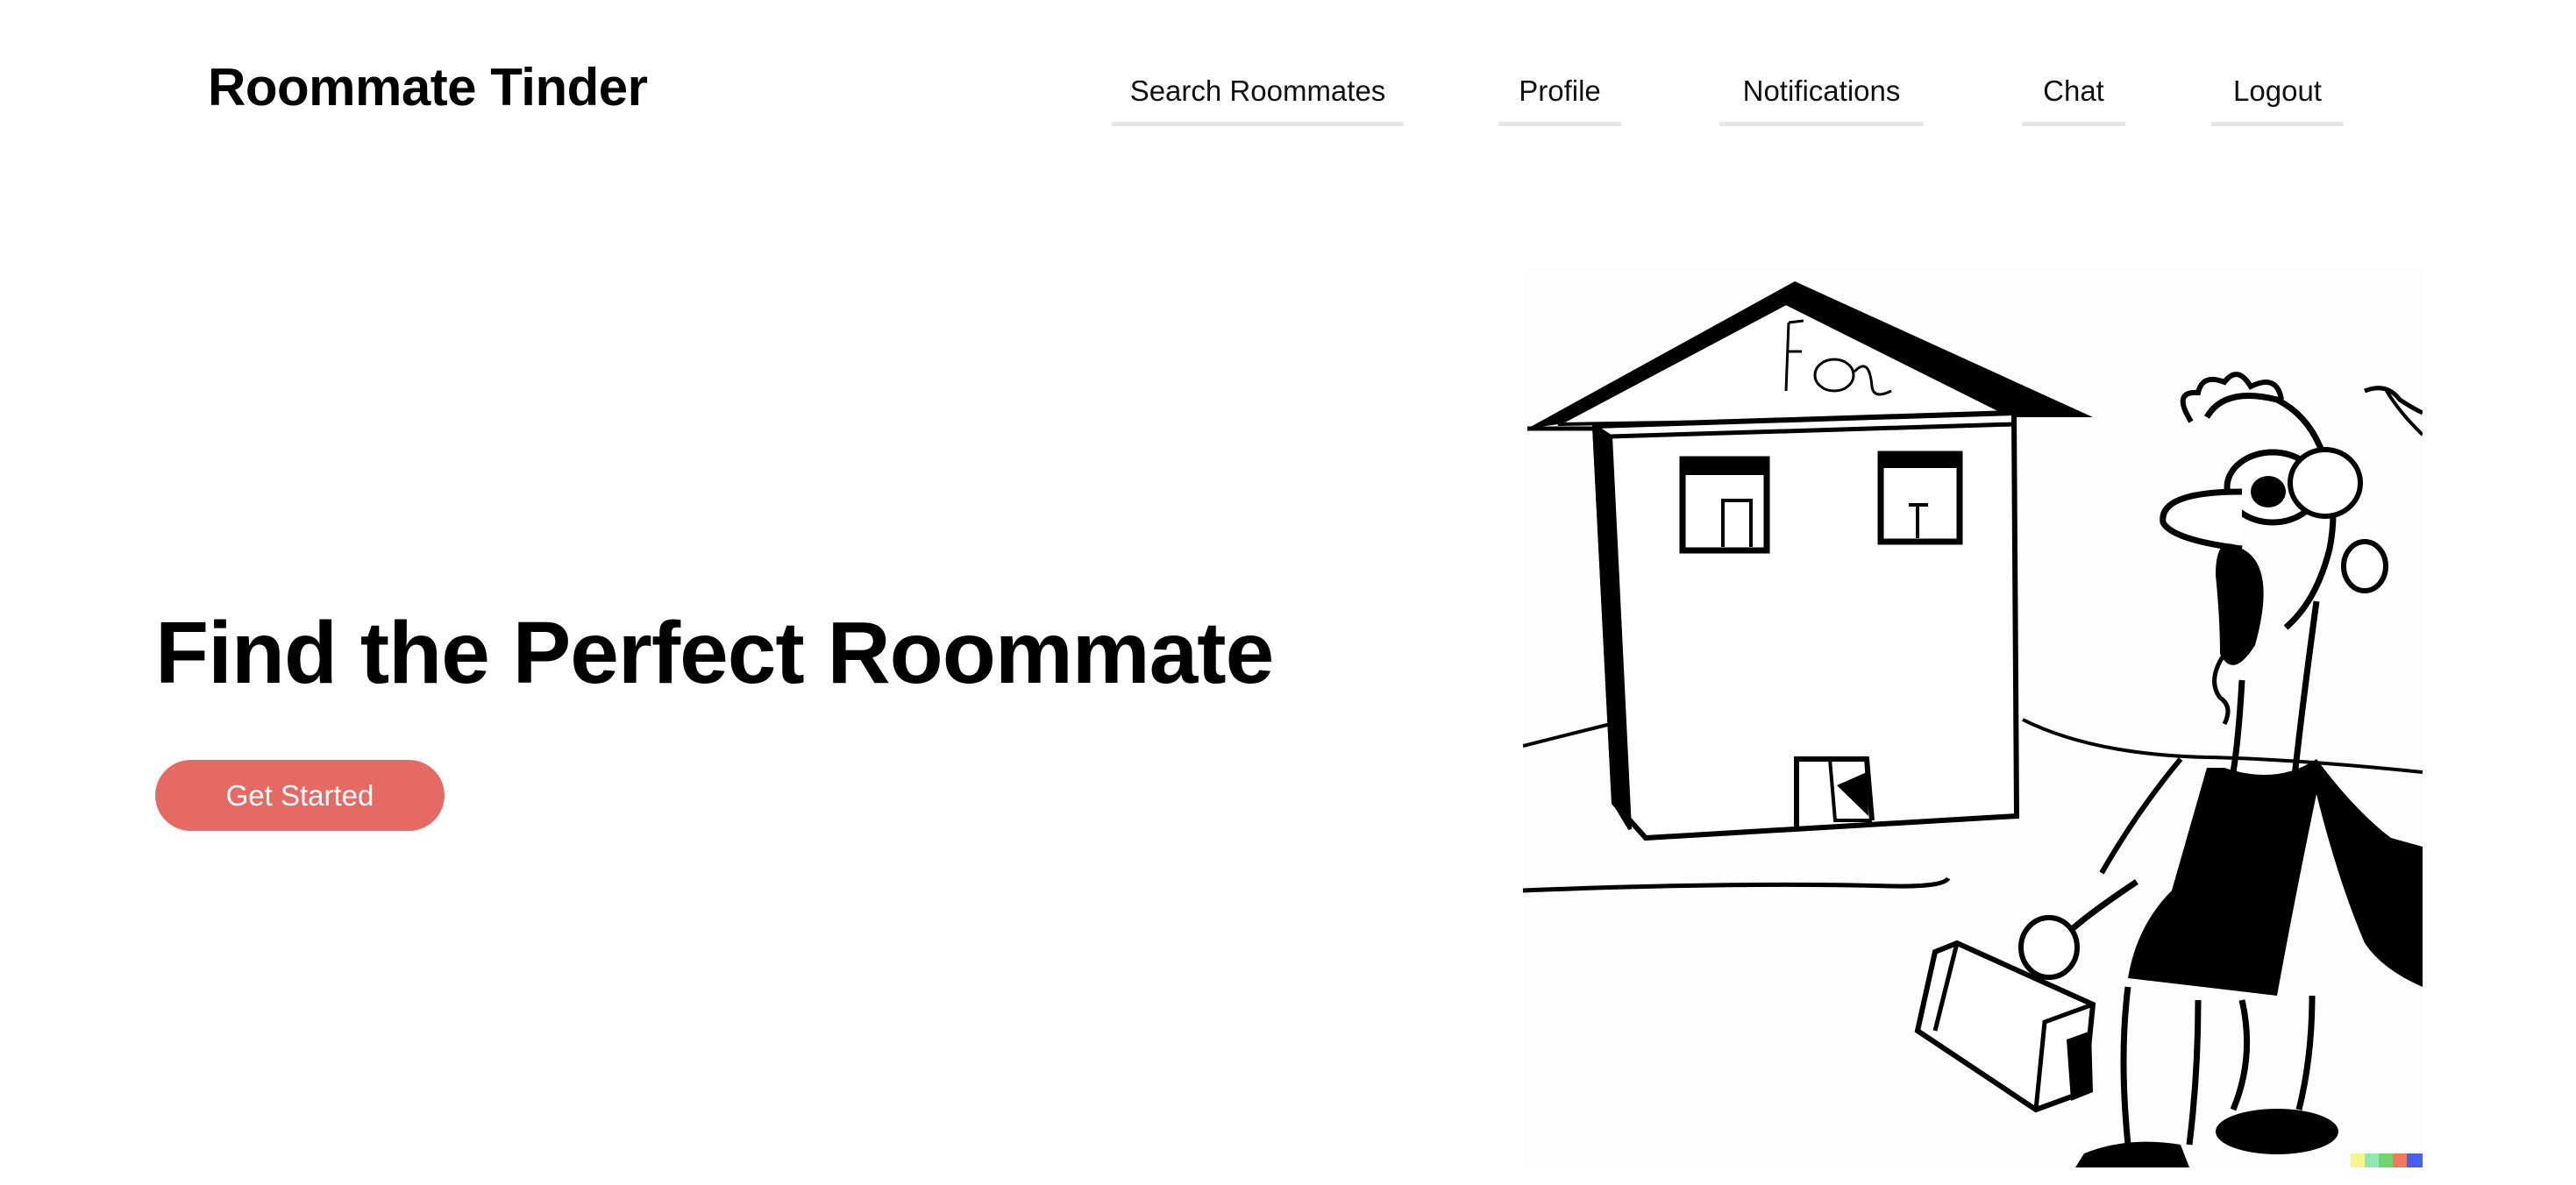 The image size is (2576, 1185). What do you see at coordinates (2277, 95) in the screenshot?
I see `nav-logout: Logout` at bounding box center [2277, 95].